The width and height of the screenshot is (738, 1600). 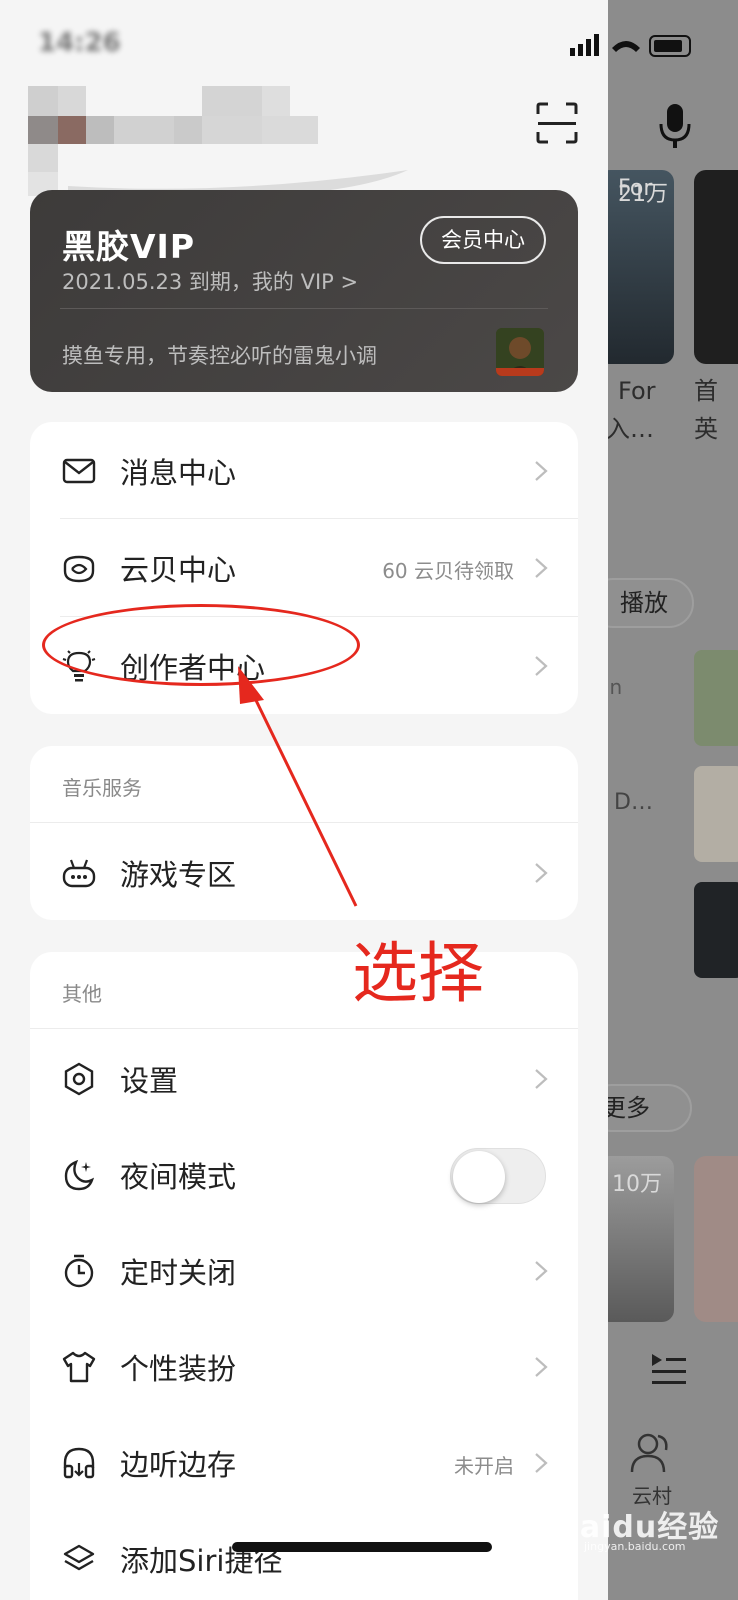 I want to click on play-all-button: 播放, so click(x=651, y=603).